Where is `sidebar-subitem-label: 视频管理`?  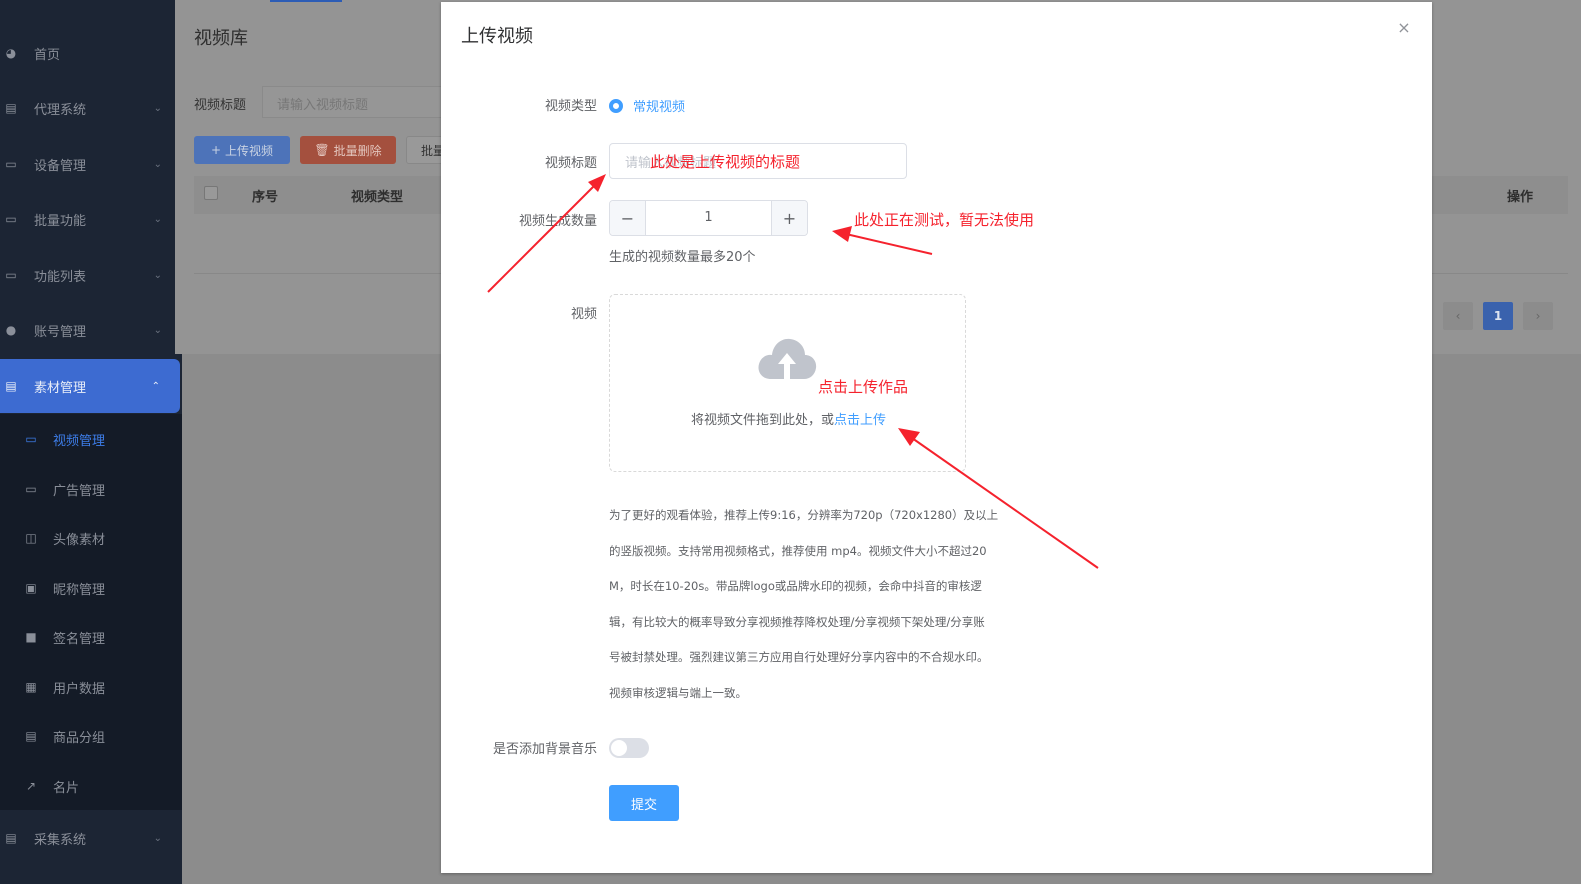
sidebar-subitem-label: 视频管理 is located at coordinates (79, 441).